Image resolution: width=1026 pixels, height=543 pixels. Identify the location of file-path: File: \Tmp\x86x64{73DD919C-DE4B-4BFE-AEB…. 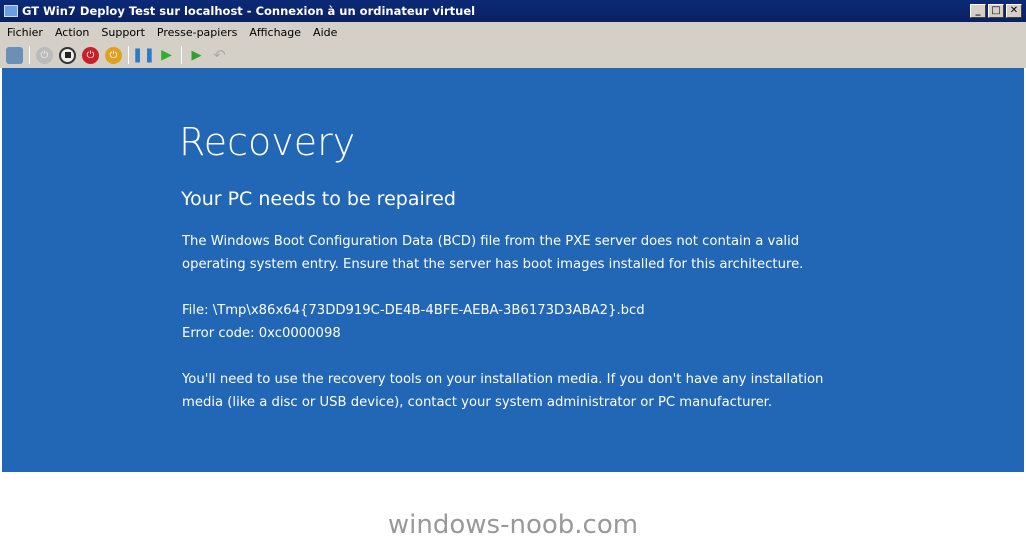
(413, 310).